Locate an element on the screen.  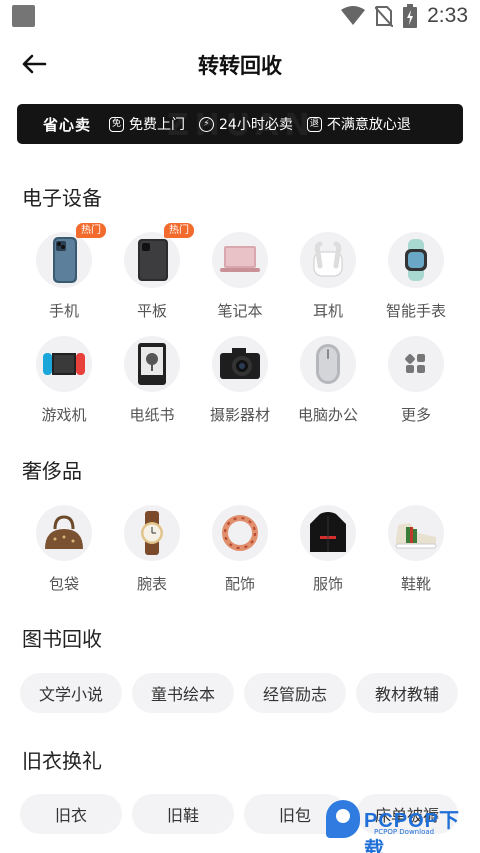
status-icons: 2:33 is located at coordinates (404, 16).